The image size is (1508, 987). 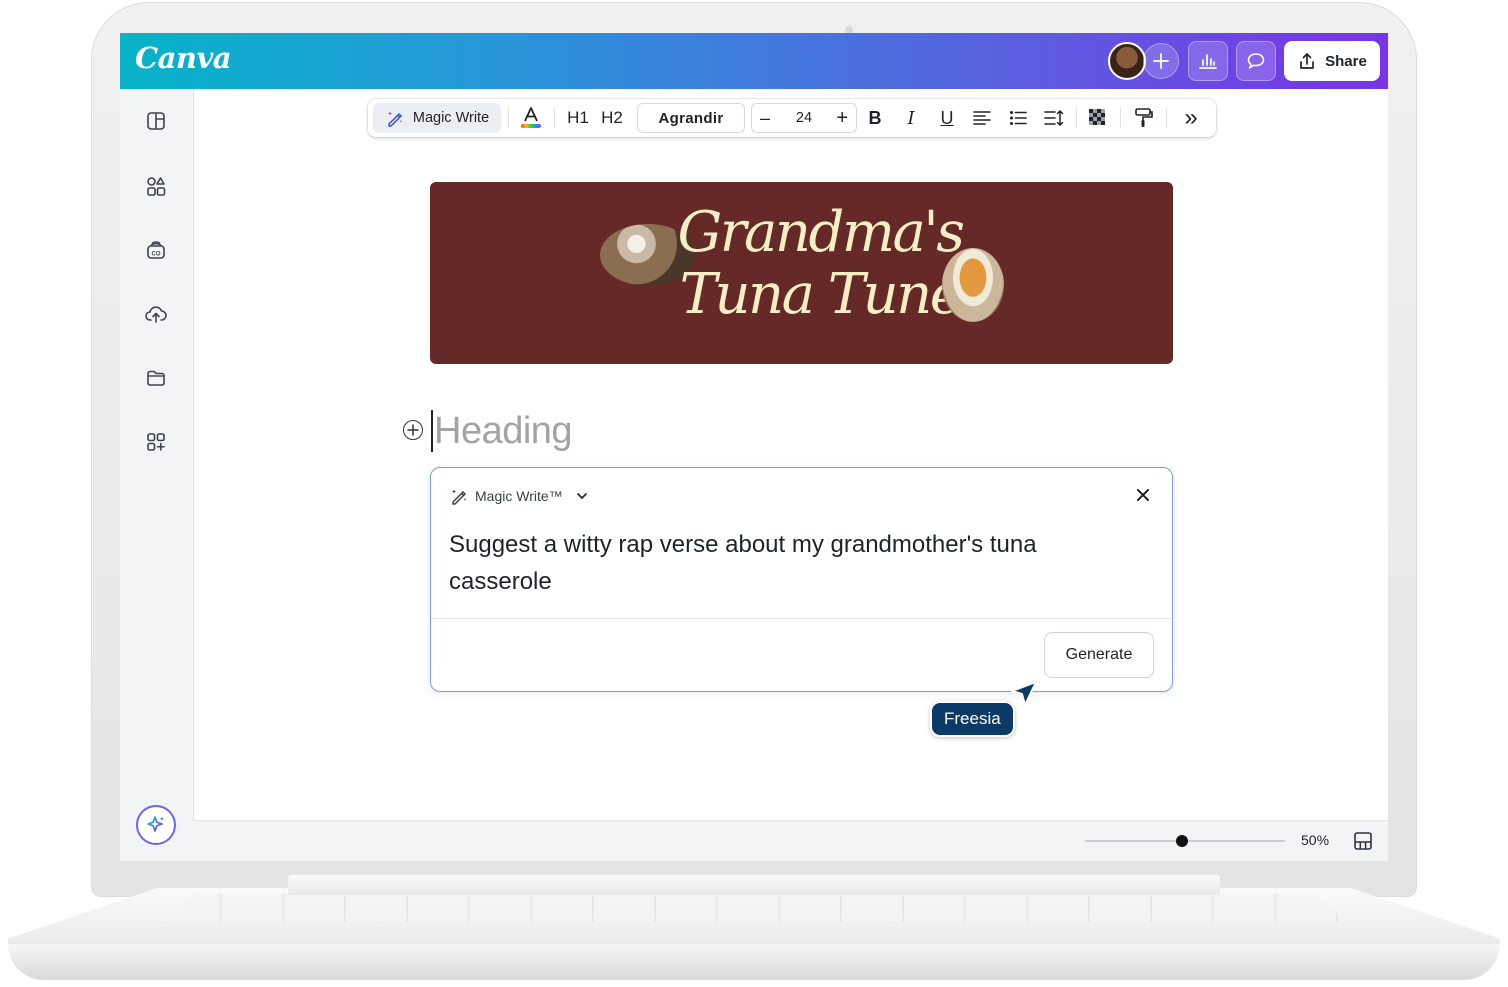 What do you see at coordinates (1127, 61) in the screenshot?
I see `avatar` at bounding box center [1127, 61].